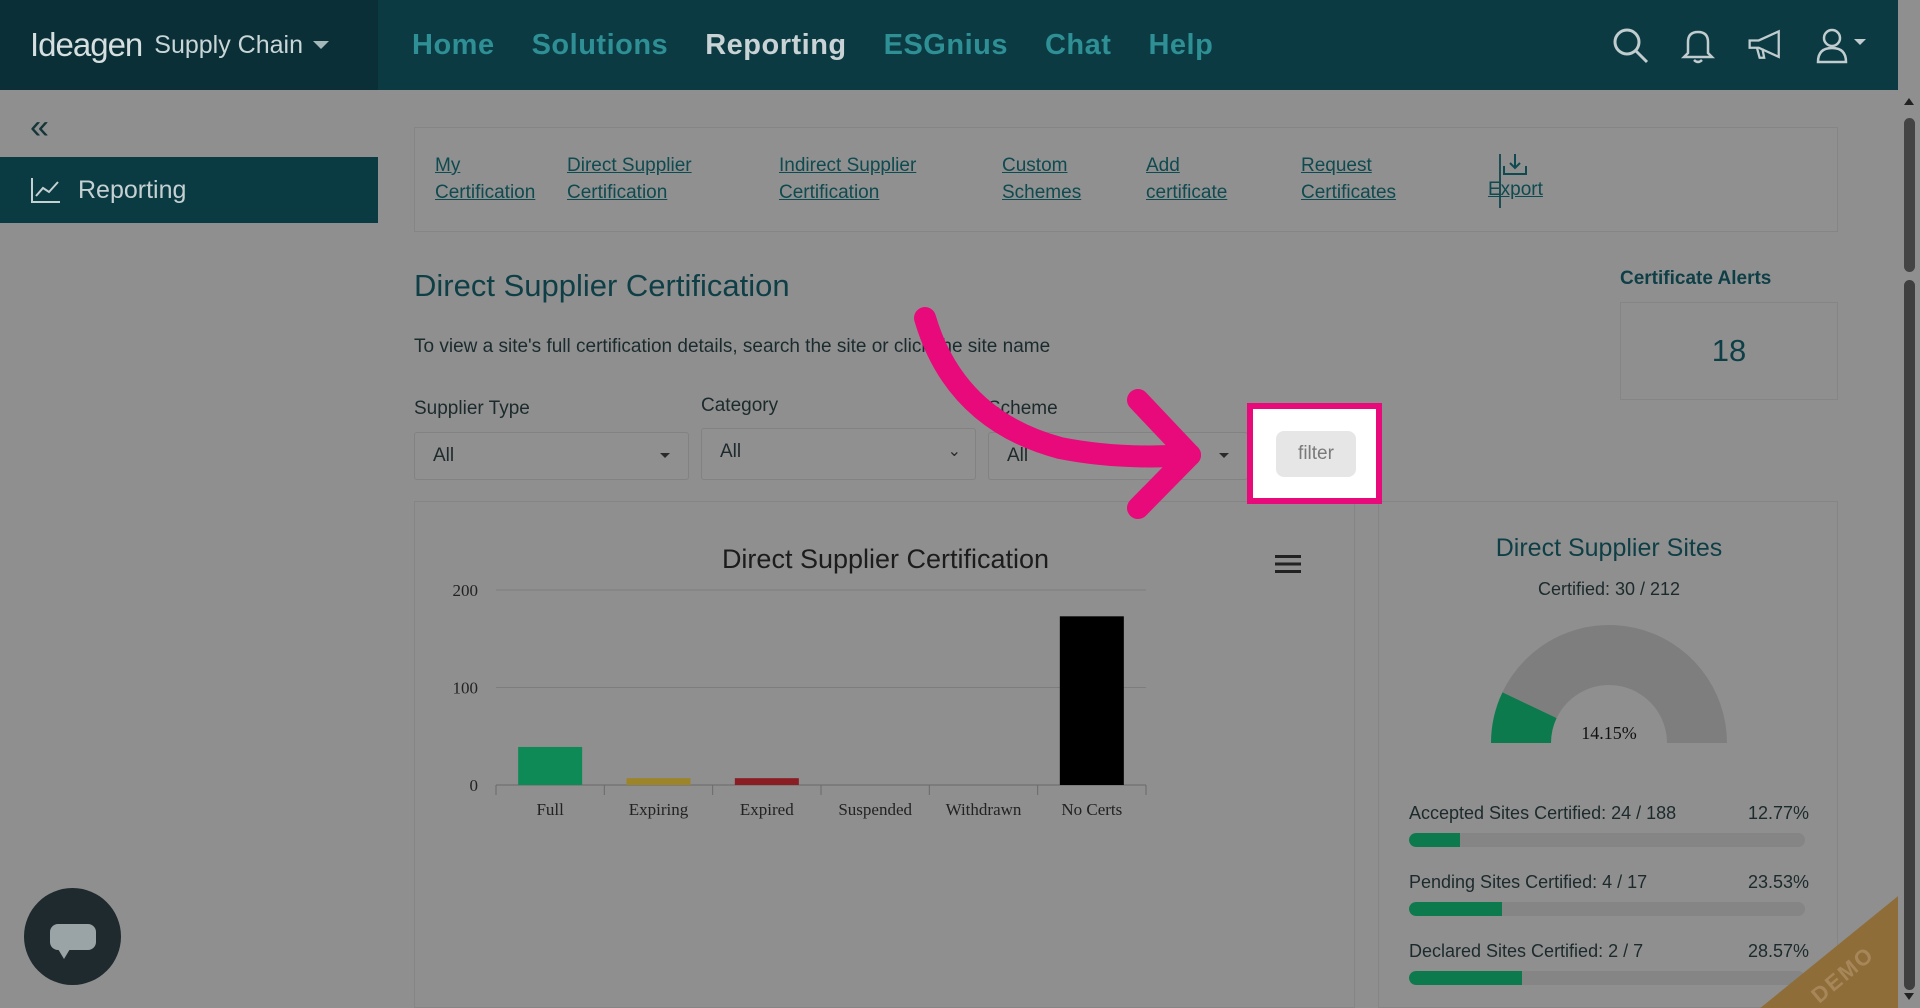  What do you see at coordinates (1186, 179) in the screenshot?
I see `tab-add-certificate: Add certificate` at bounding box center [1186, 179].